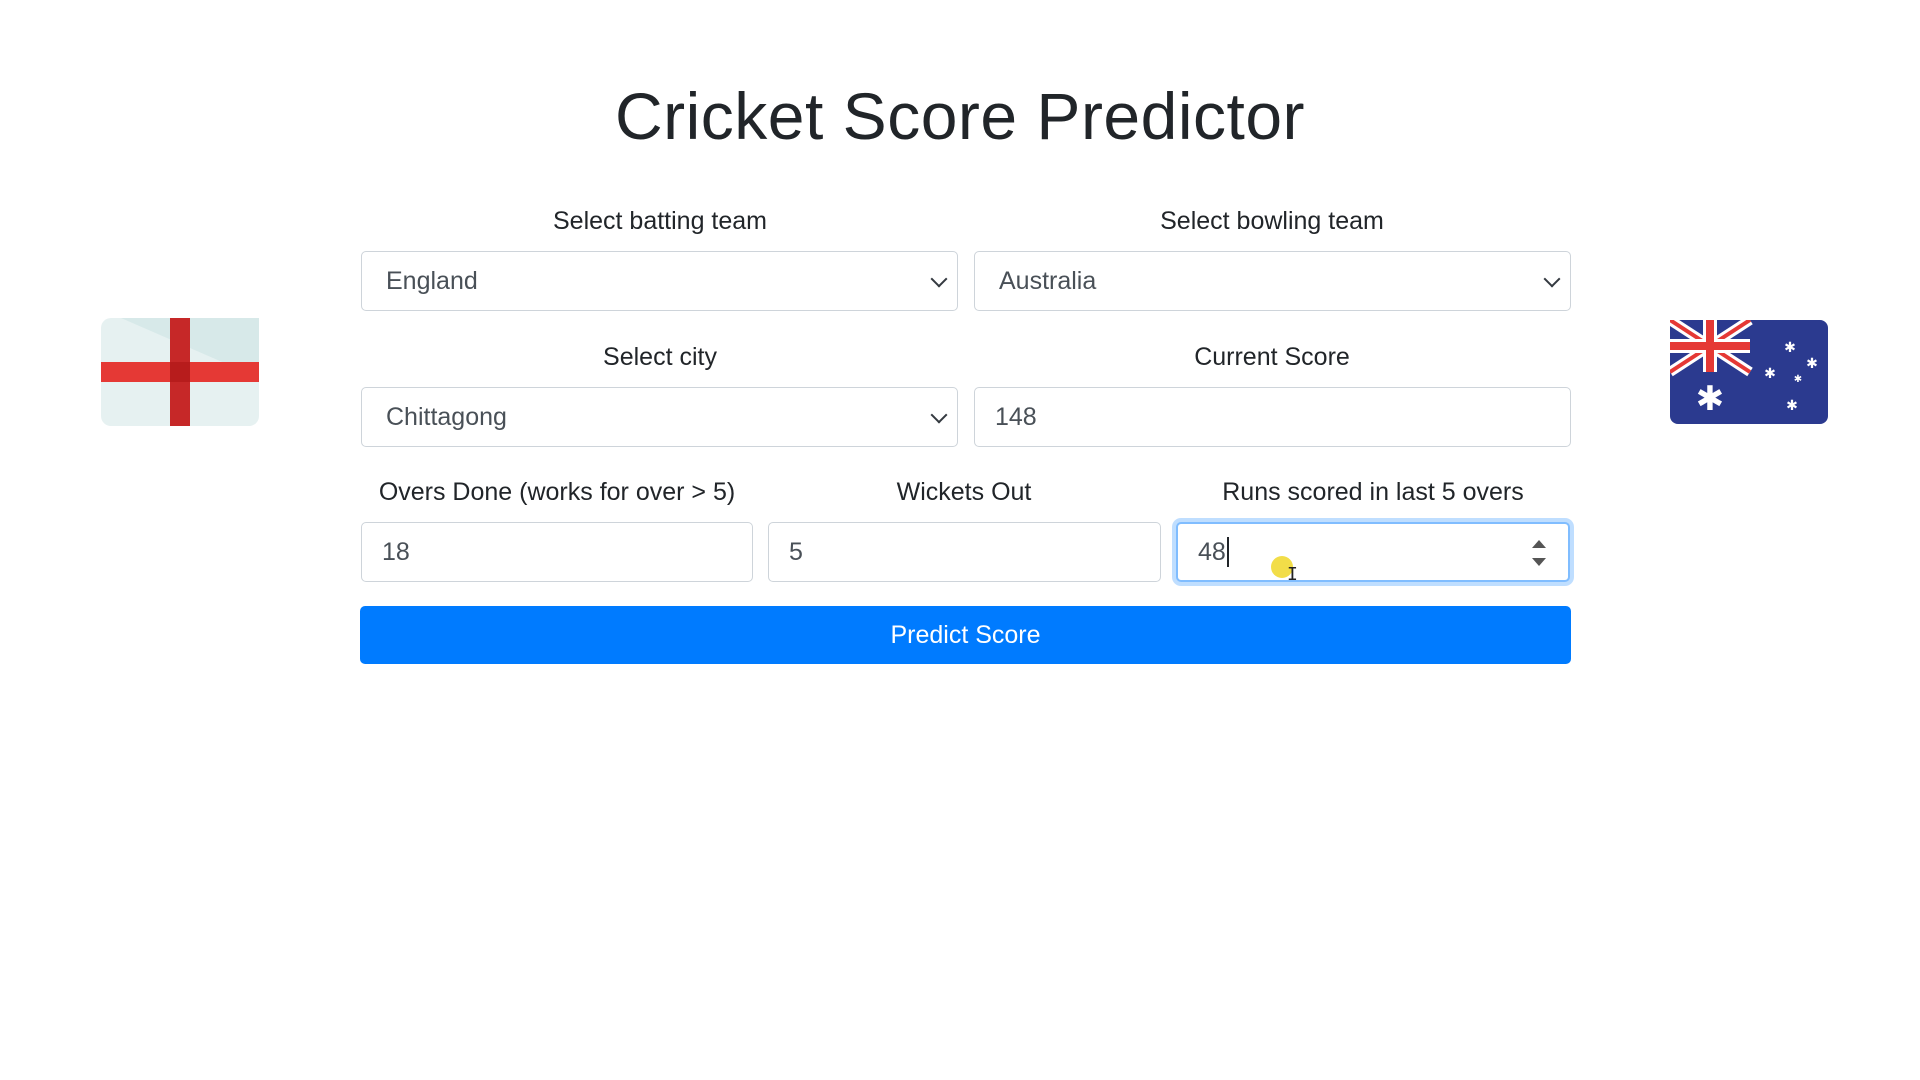 This screenshot has width=1920, height=1080. I want to click on city-value: Chittagong, so click(446, 416).